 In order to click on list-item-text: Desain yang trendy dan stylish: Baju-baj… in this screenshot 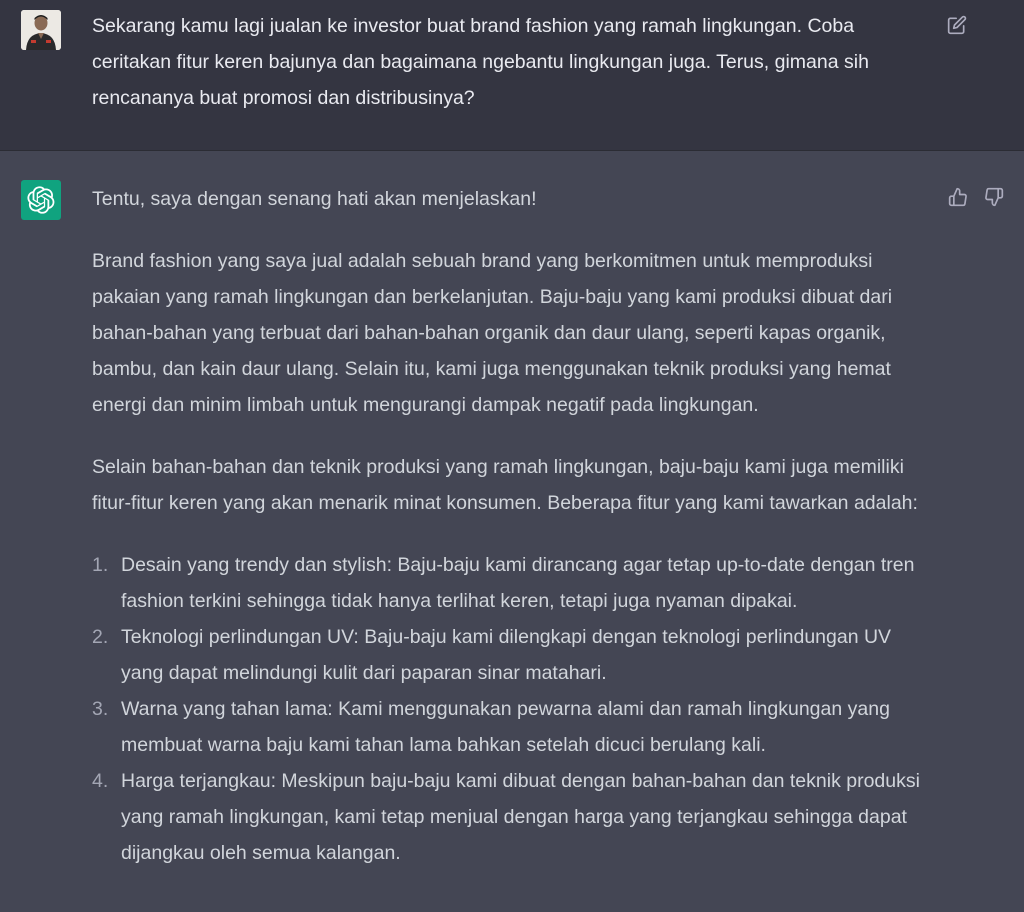, I will do `click(518, 583)`.